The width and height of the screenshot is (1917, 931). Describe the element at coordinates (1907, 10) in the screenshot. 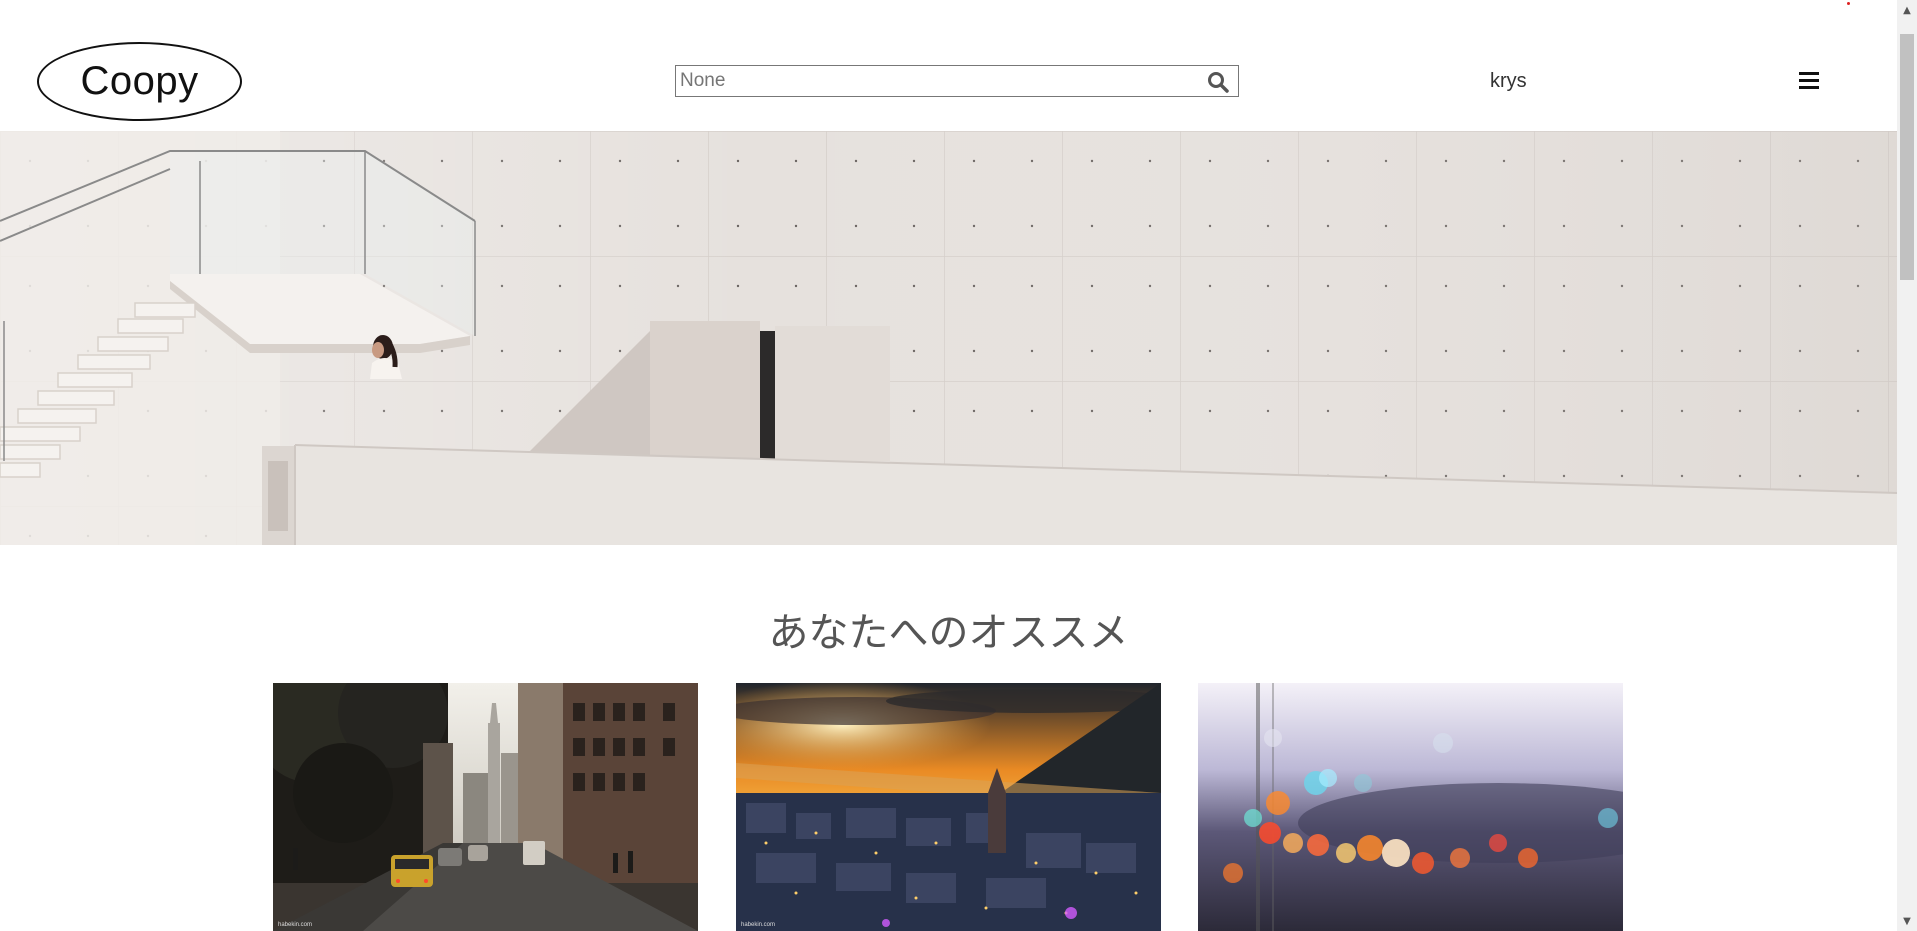

I see `scroll-up-arrow: ▲` at that location.